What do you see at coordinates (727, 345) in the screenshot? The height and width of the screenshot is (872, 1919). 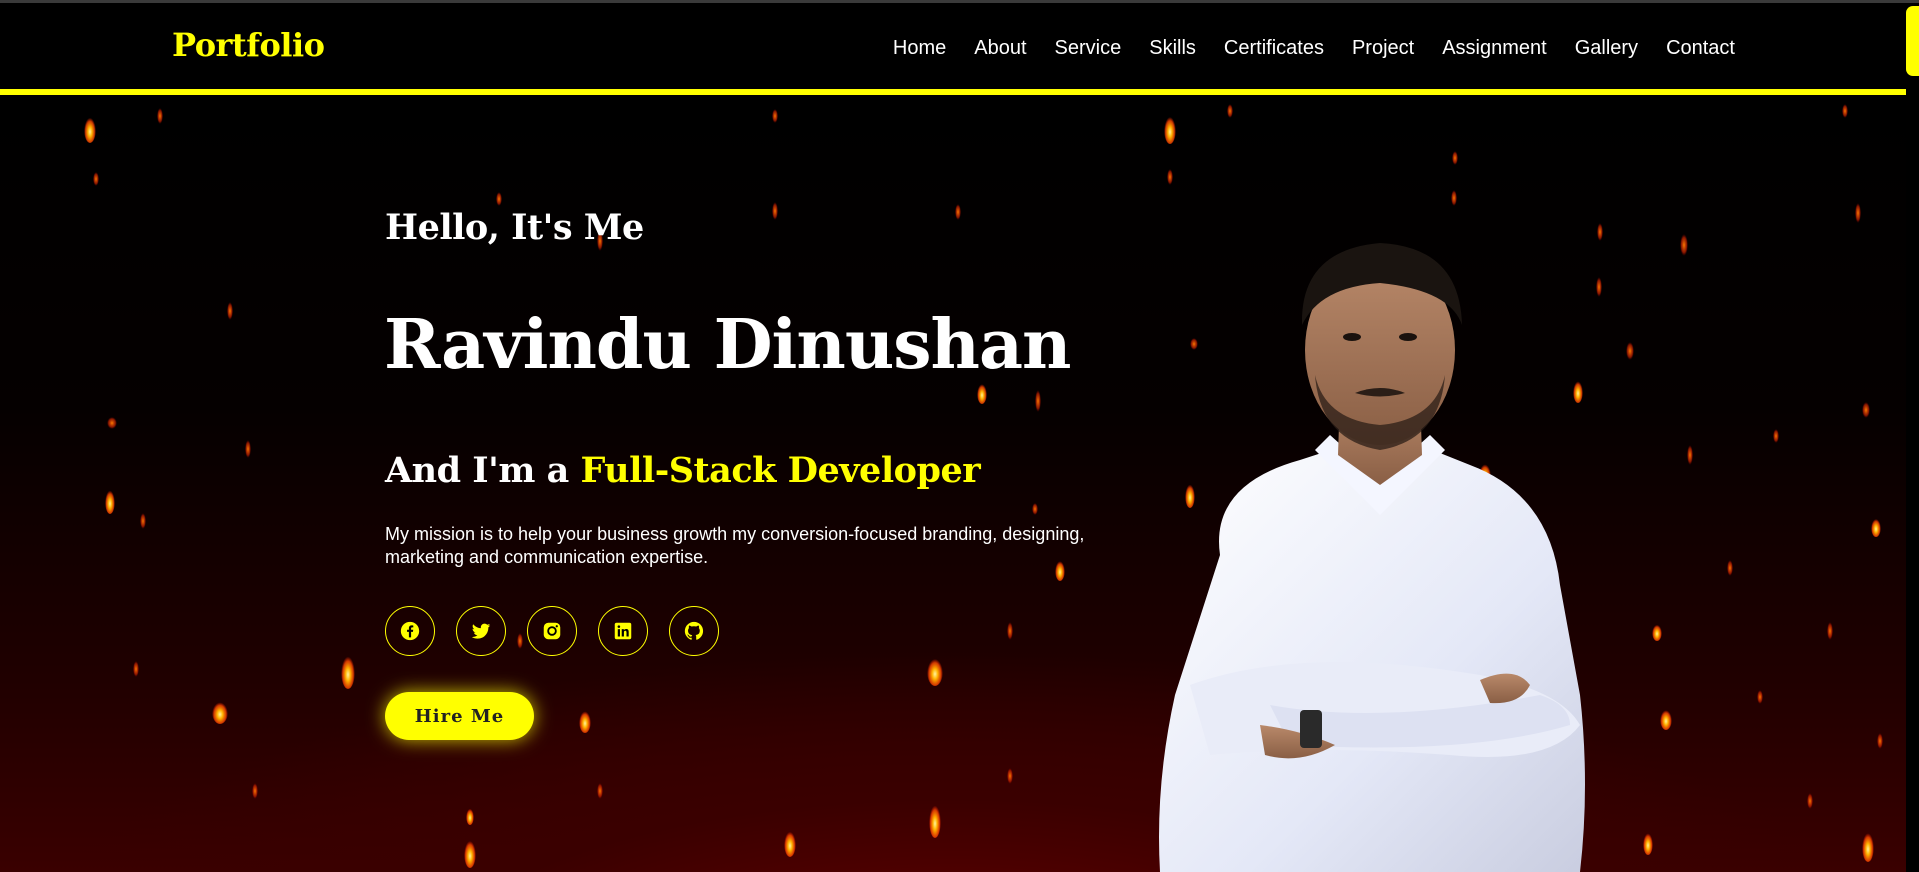 I see `hero-name: Ravindu Dinushan` at bounding box center [727, 345].